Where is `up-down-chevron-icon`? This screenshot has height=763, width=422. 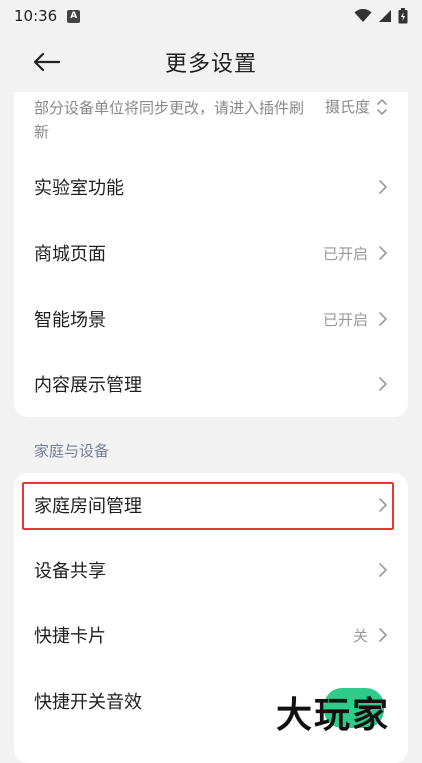
up-down-chevron-icon is located at coordinates (382, 109).